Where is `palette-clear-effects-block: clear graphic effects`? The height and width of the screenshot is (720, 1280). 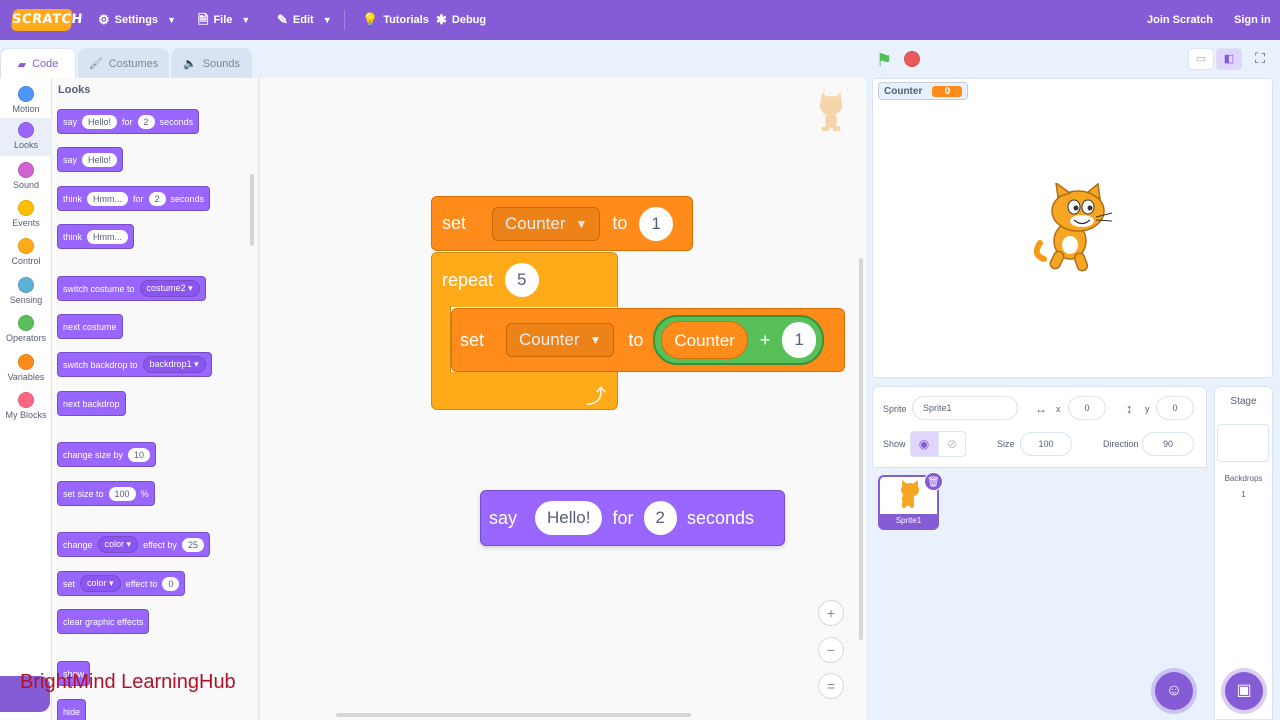
palette-clear-effects-block: clear graphic effects is located at coordinates (103, 621).